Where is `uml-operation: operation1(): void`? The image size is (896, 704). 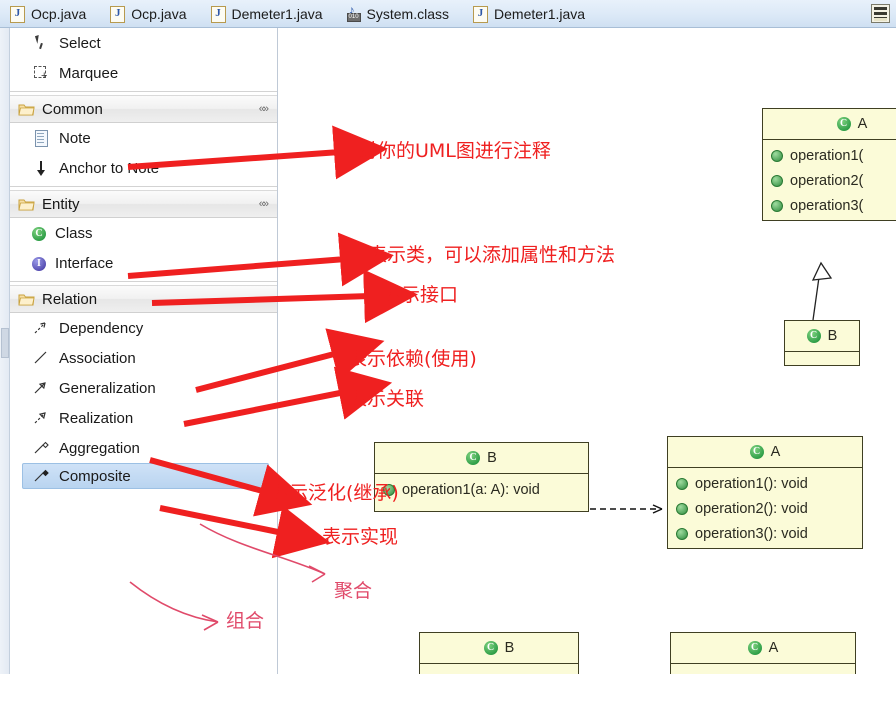 uml-operation: operation1(): void is located at coordinates (765, 483).